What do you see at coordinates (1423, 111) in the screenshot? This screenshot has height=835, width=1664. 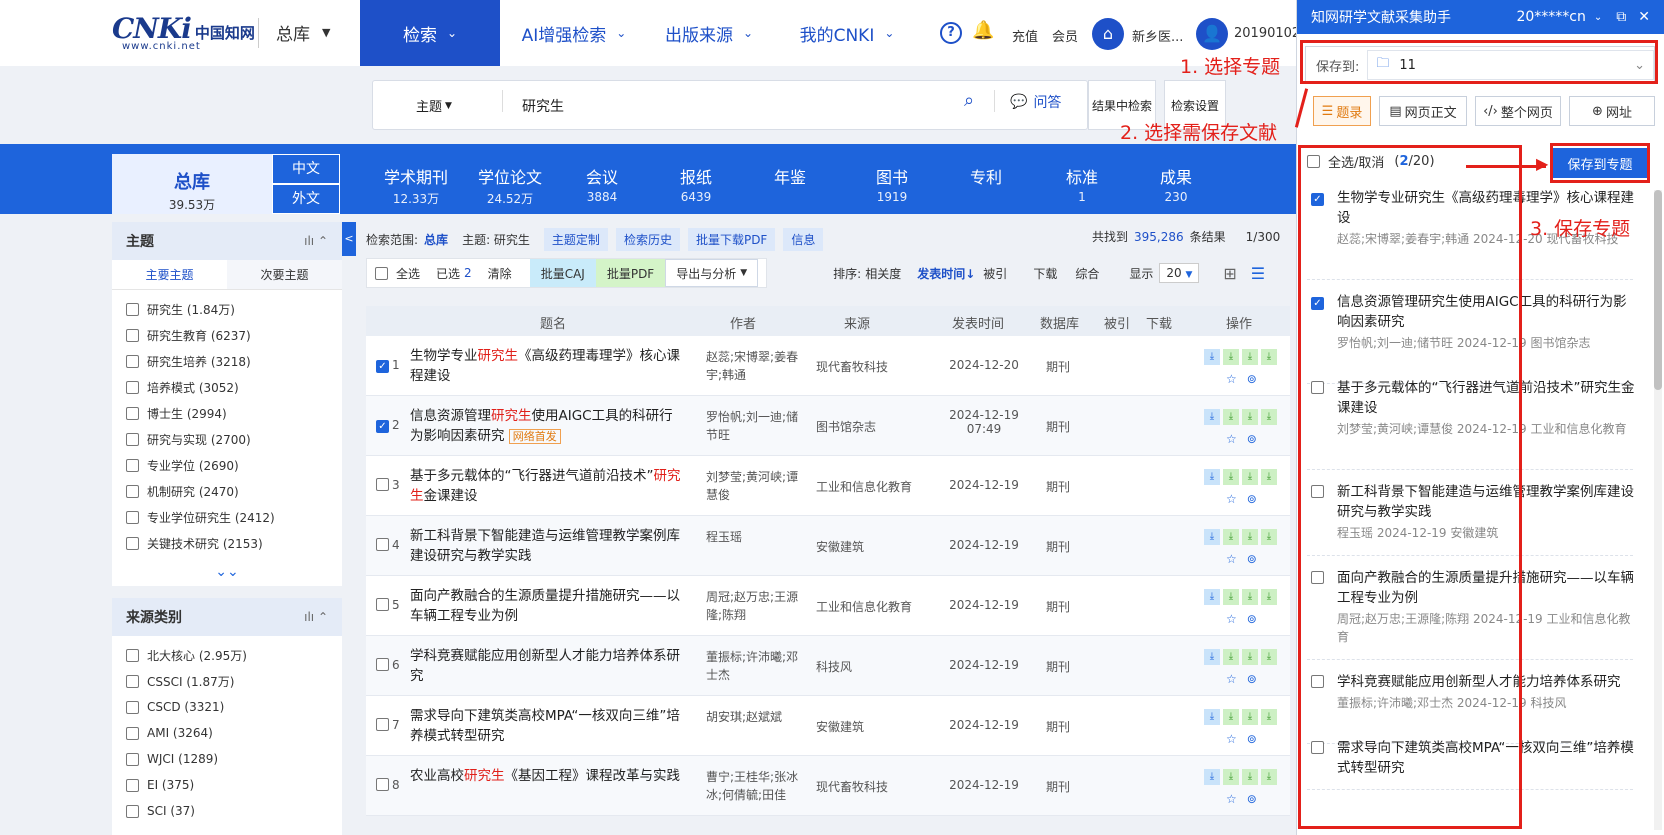 I see `page-text-button: ▤ 网页正文` at bounding box center [1423, 111].